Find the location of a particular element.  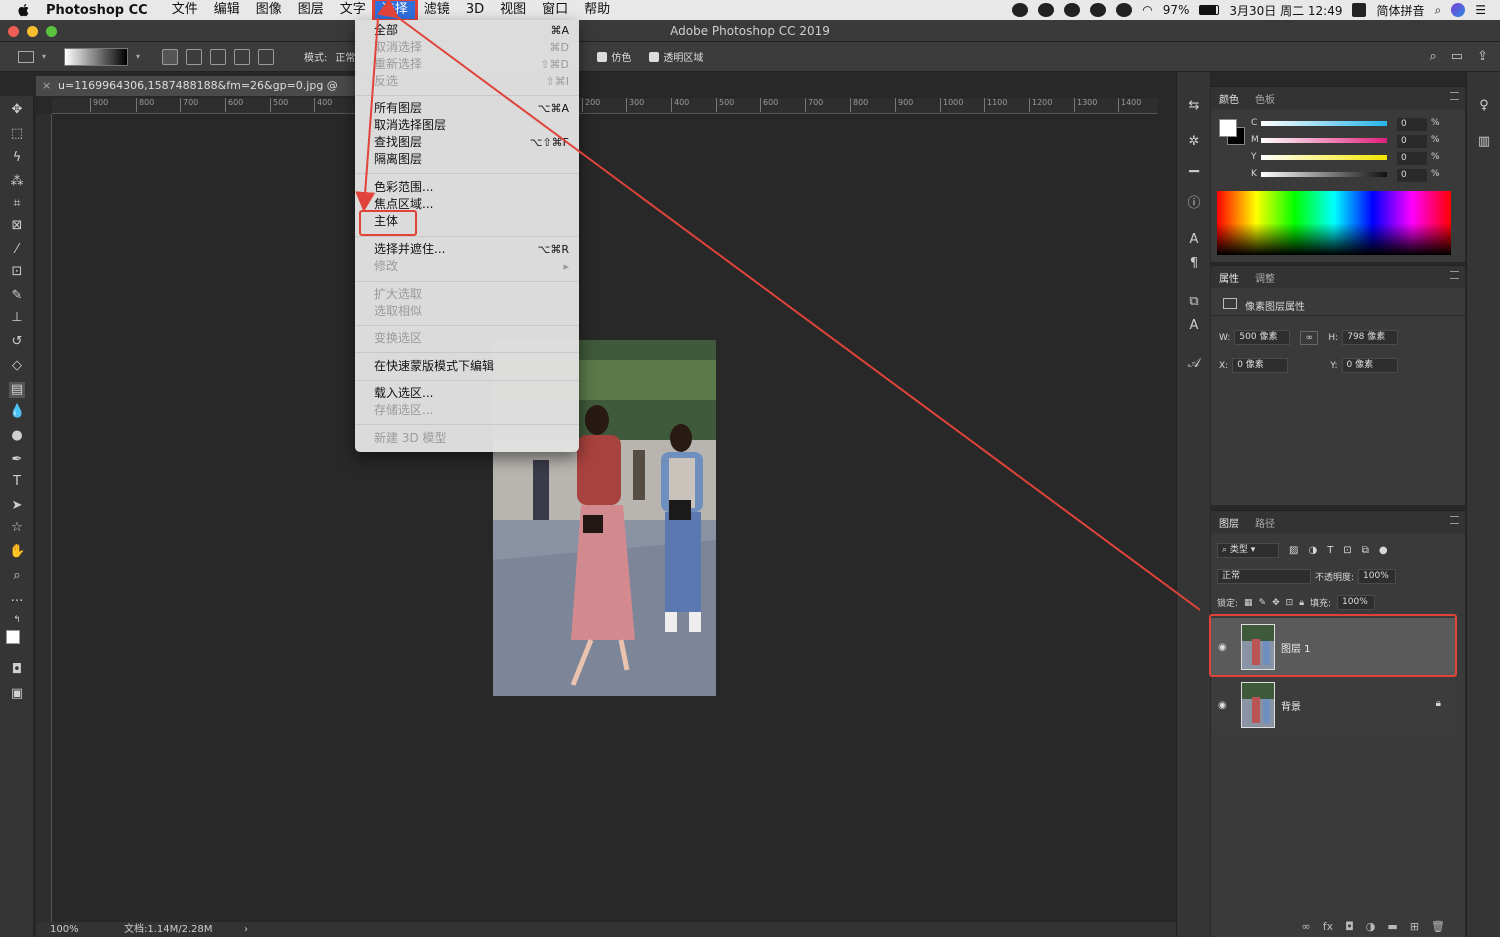

pen-tool-icon: ✒ is located at coordinates (17, 460).